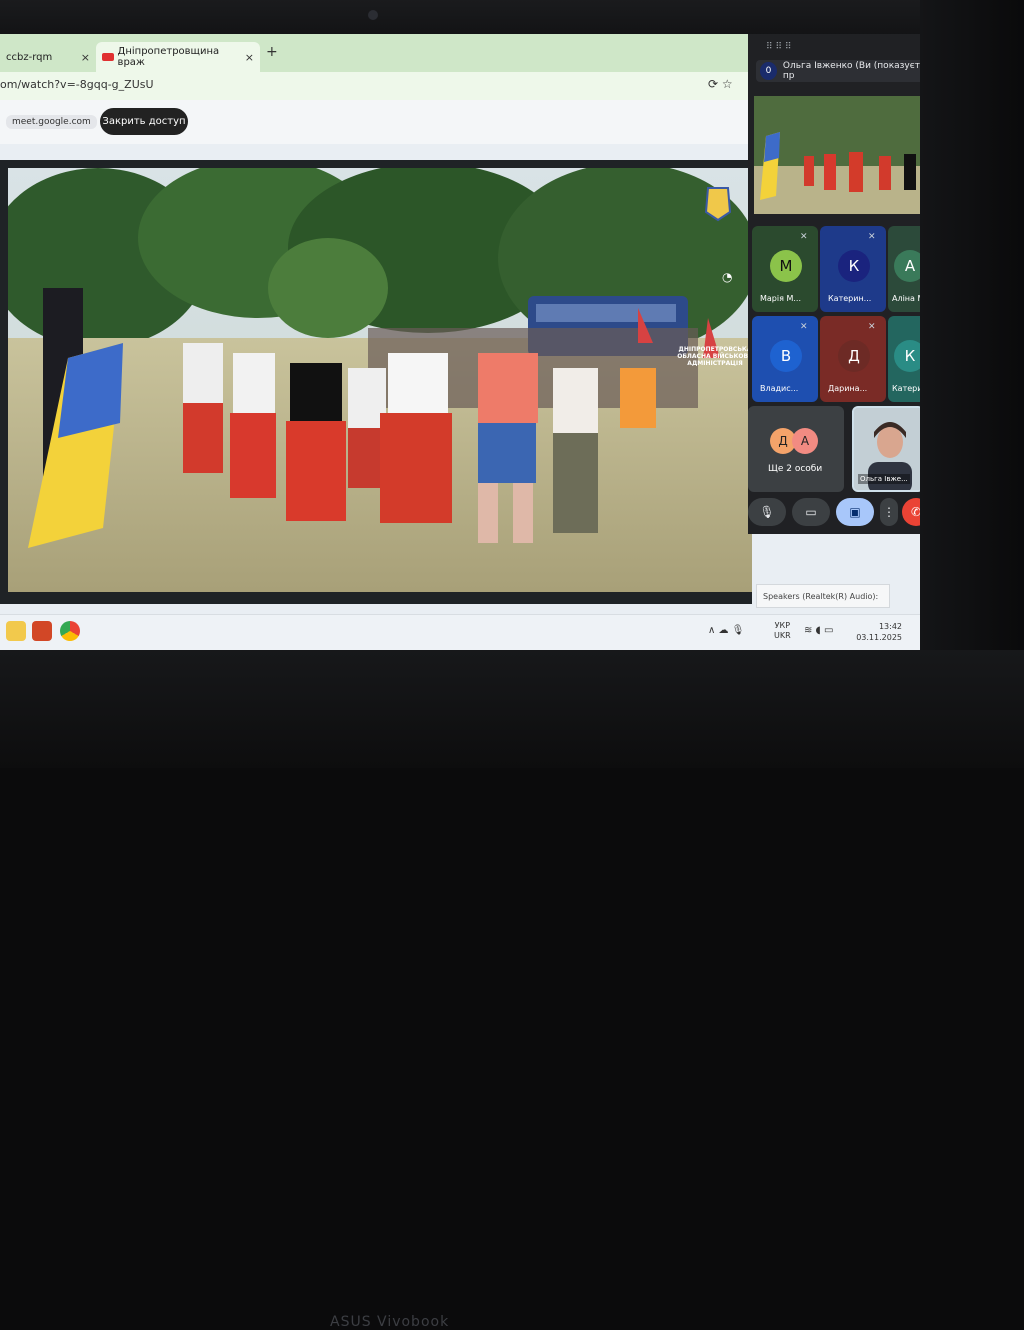 The width and height of the screenshot is (1024, 1330). Describe the element at coordinates (767, 512) in the screenshot. I see `microphone-button: 🎙` at that location.